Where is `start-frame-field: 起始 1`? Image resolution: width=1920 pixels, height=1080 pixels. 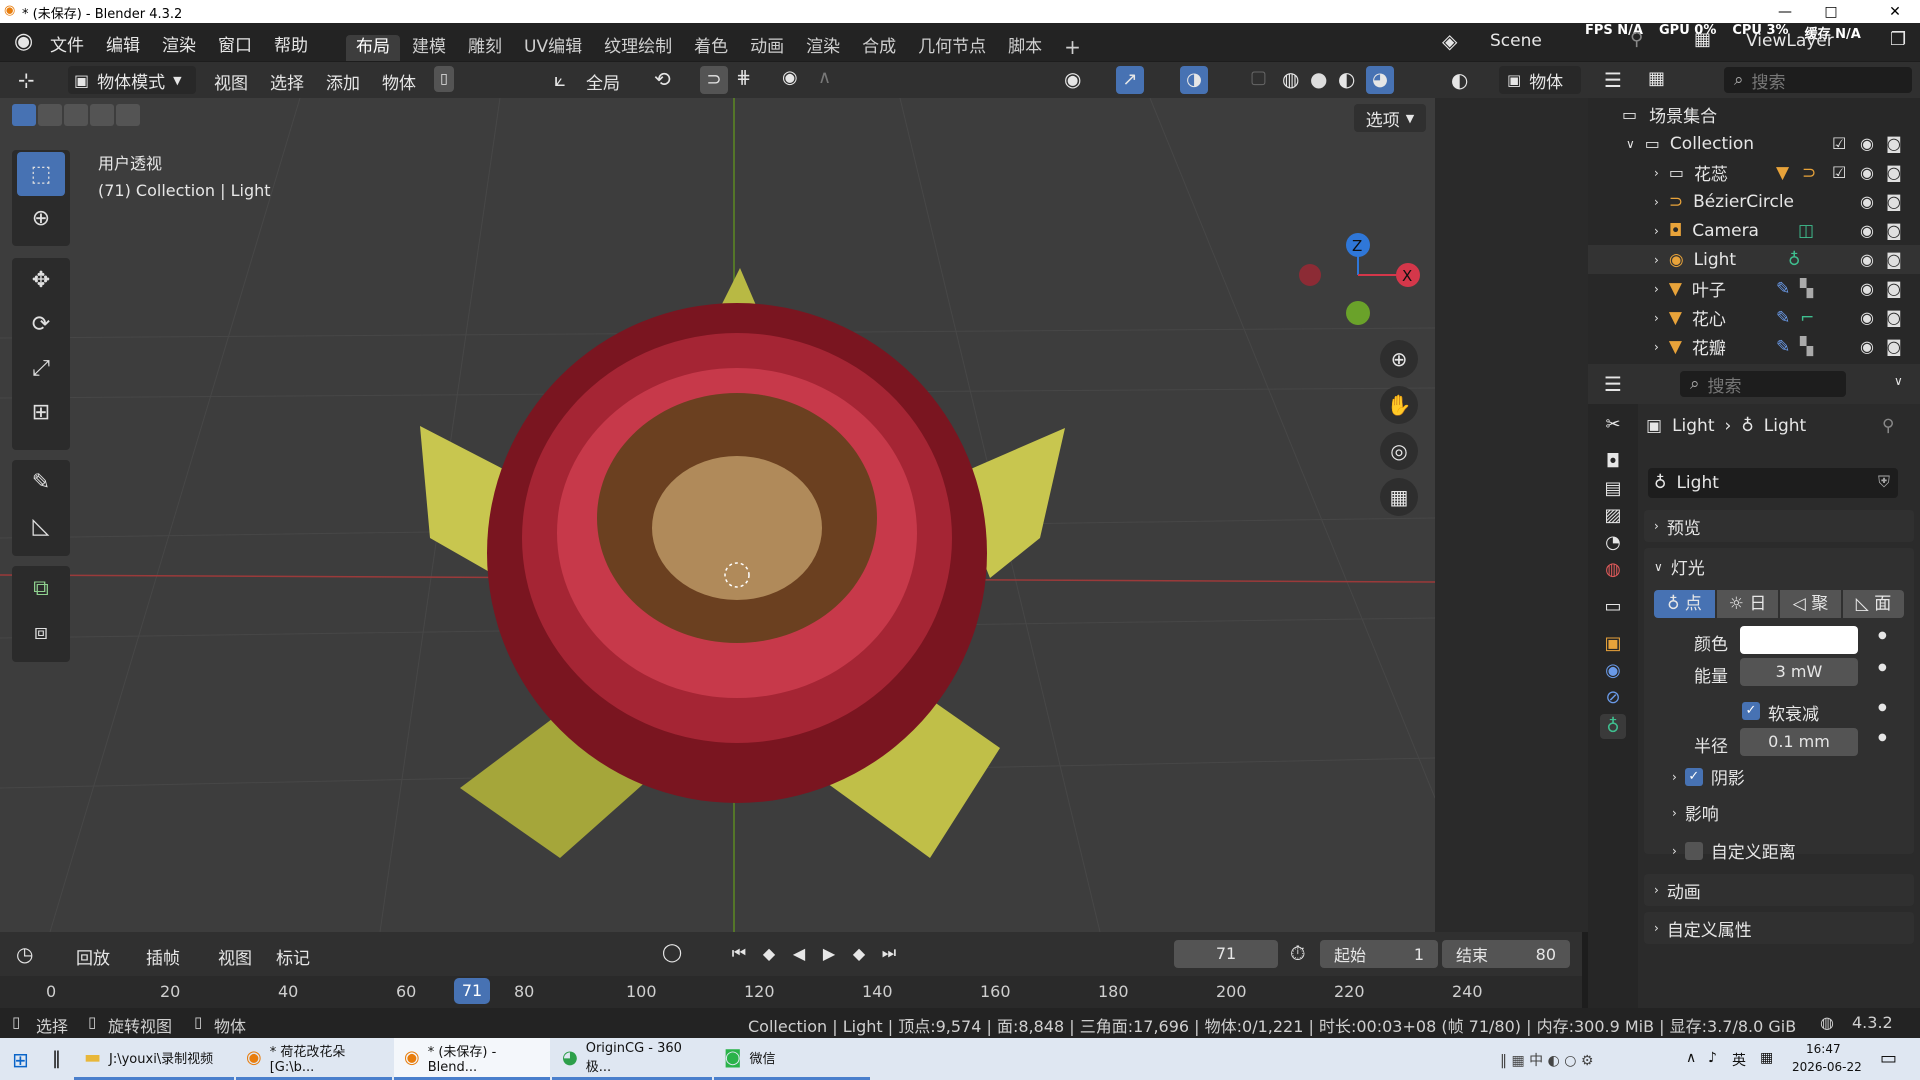
start-frame-field: 起始 1 is located at coordinates (1379, 954).